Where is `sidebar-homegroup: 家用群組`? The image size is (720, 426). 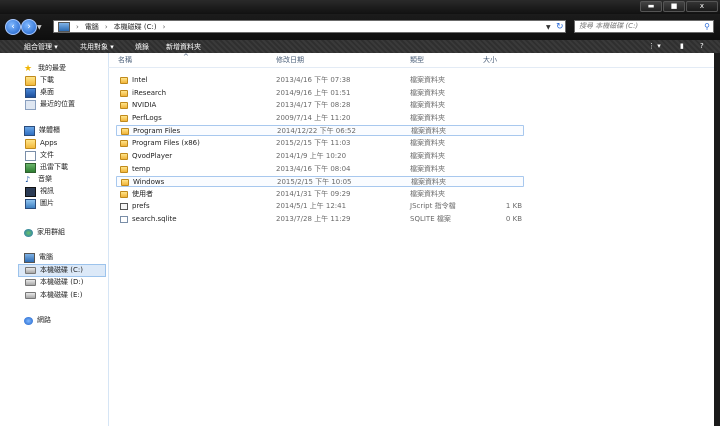
sidebar-homegroup: 家用群組 is located at coordinates (44, 232).